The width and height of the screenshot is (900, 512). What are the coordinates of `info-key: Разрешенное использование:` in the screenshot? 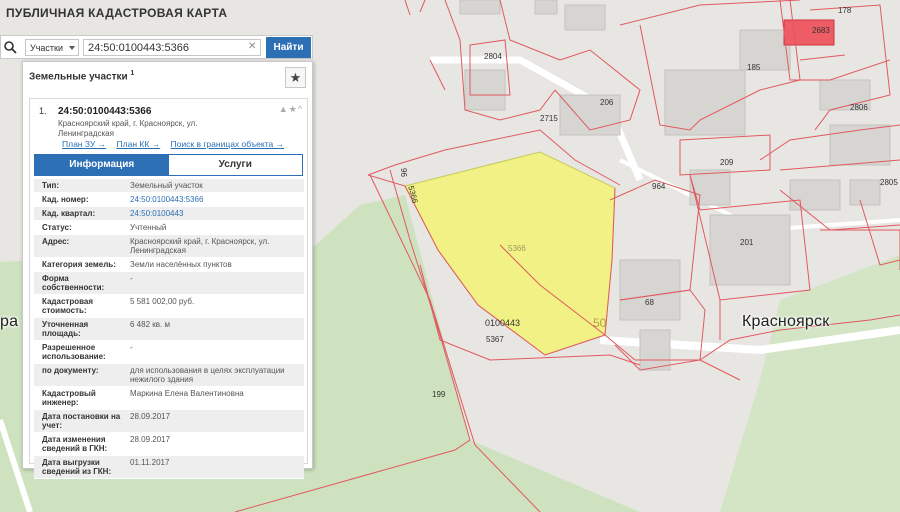 It's located at (74, 352).